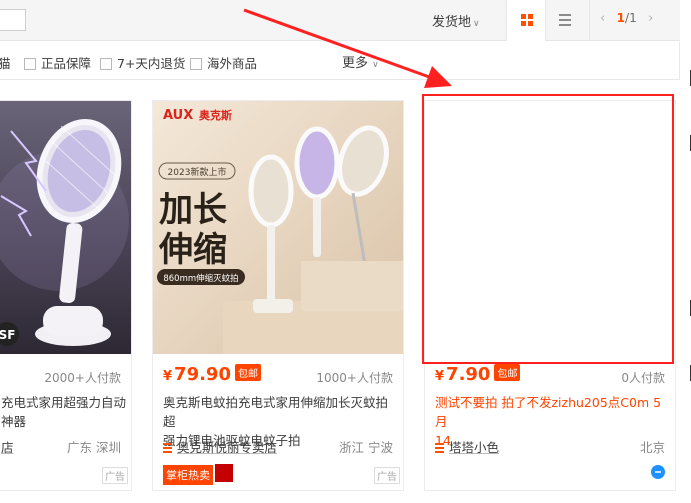  What do you see at coordinates (633, 18) in the screenshot?
I see `page-total: 1` at bounding box center [633, 18].